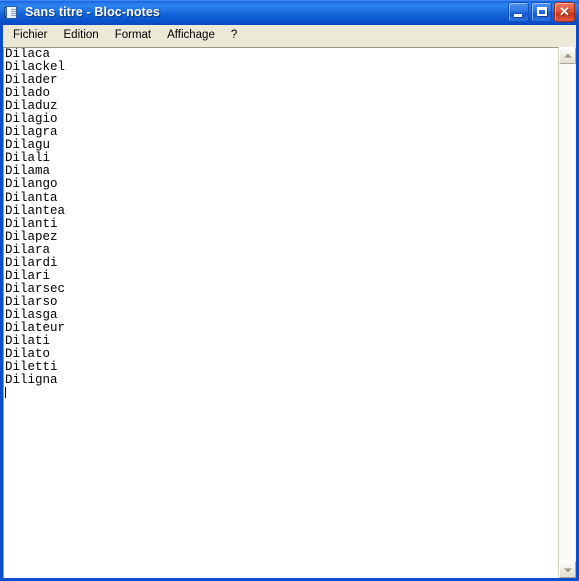 This screenshot has height=581, width=579. Describe the element at coordinates (28, 354) in the screenshot. I see `editor-line: Dilato` at that location.